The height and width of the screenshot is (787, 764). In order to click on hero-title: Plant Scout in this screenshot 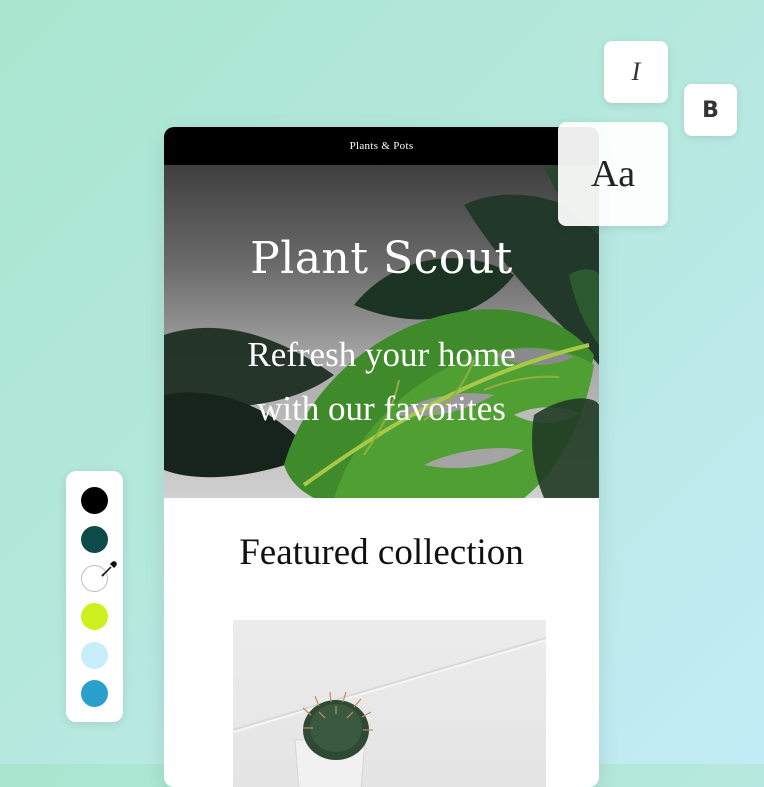, I will do `click(381, 258)`.